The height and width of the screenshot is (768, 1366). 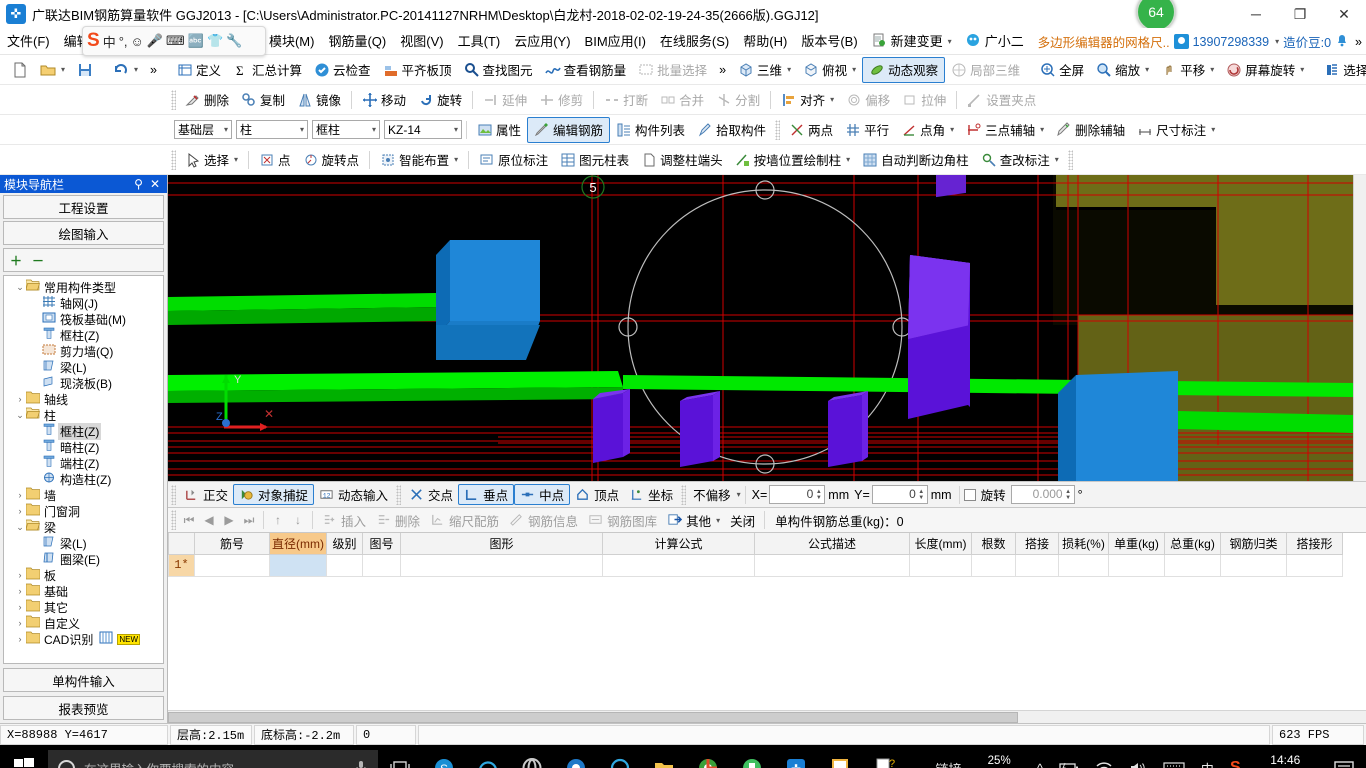 I want to click on fullscreen-button: 全屏, so click(x=1062, y=70).